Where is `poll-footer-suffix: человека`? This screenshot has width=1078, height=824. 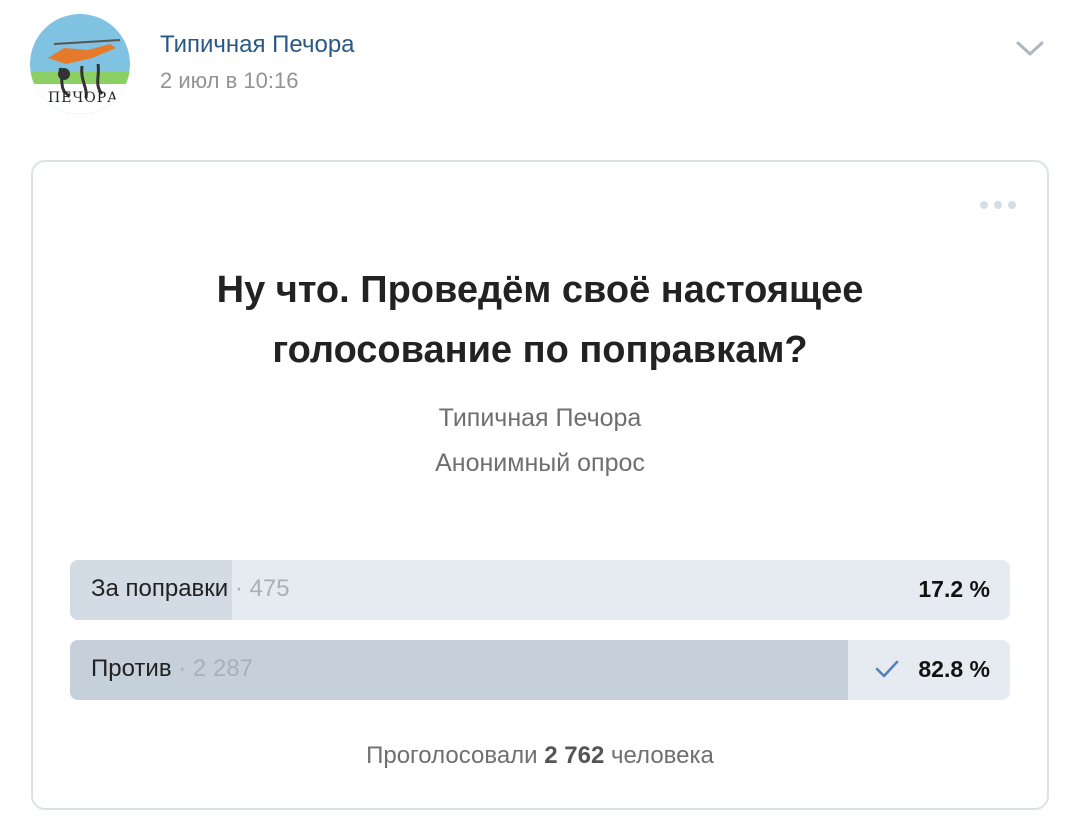 poll-footer-suffix: человека is located at coordinates (662, 755).